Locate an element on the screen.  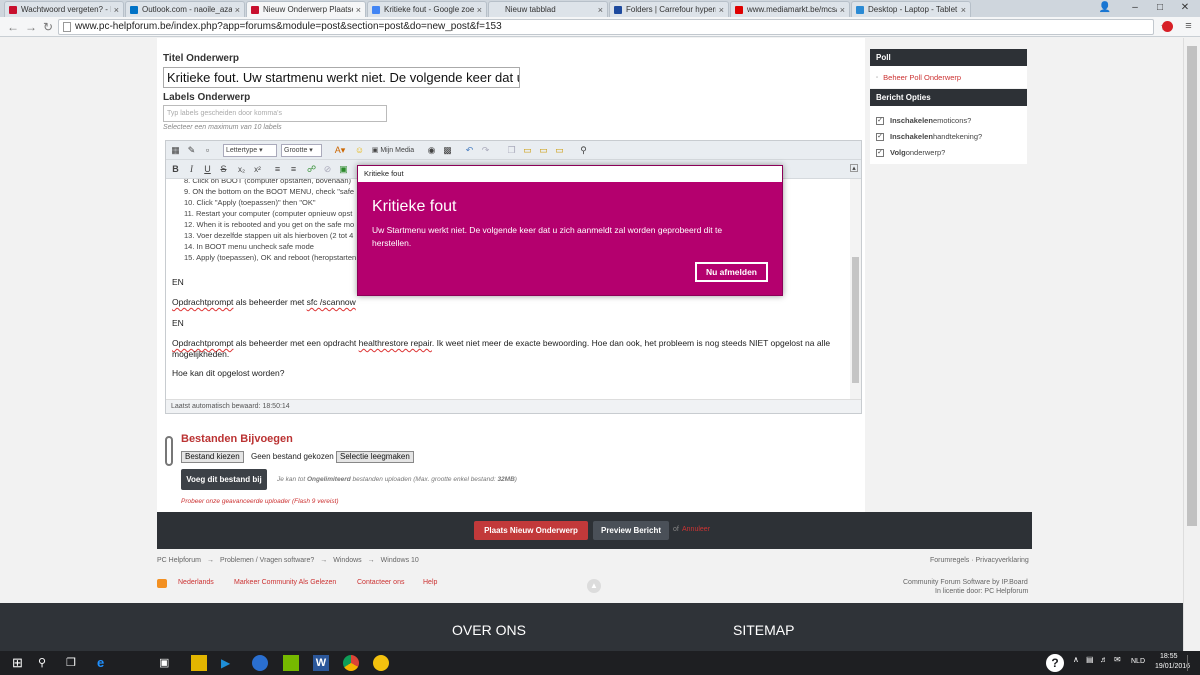
preview-button: Preview Bericht is located at coordinates (631, 530).